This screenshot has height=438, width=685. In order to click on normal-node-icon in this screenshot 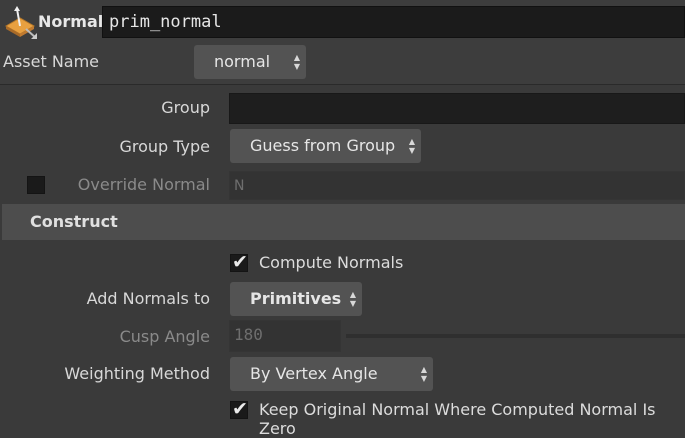, I will do `click(21, 23)`.